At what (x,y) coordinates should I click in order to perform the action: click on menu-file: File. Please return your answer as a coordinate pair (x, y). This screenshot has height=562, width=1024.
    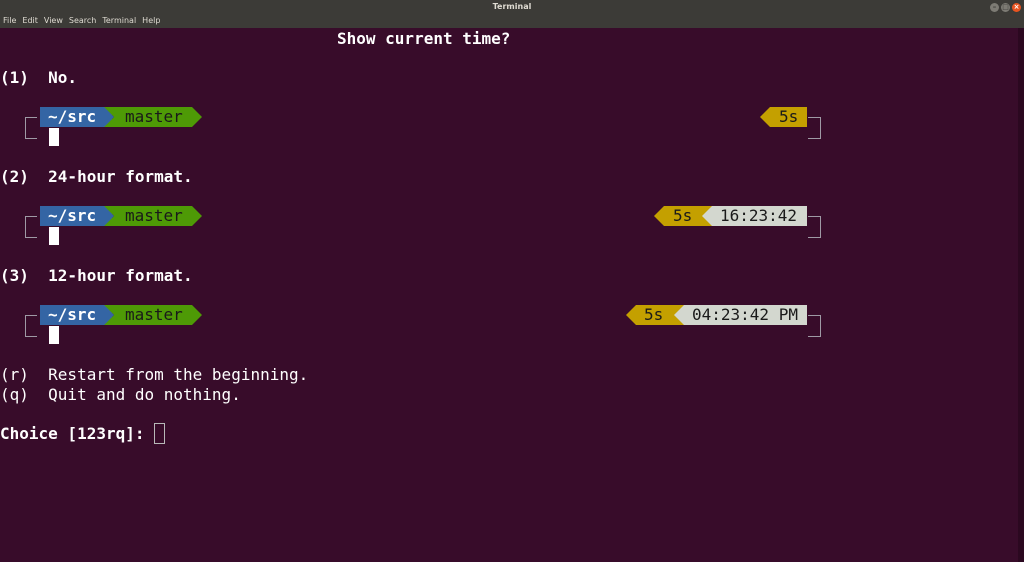
    Looking at the image, I should click on (9, 20).